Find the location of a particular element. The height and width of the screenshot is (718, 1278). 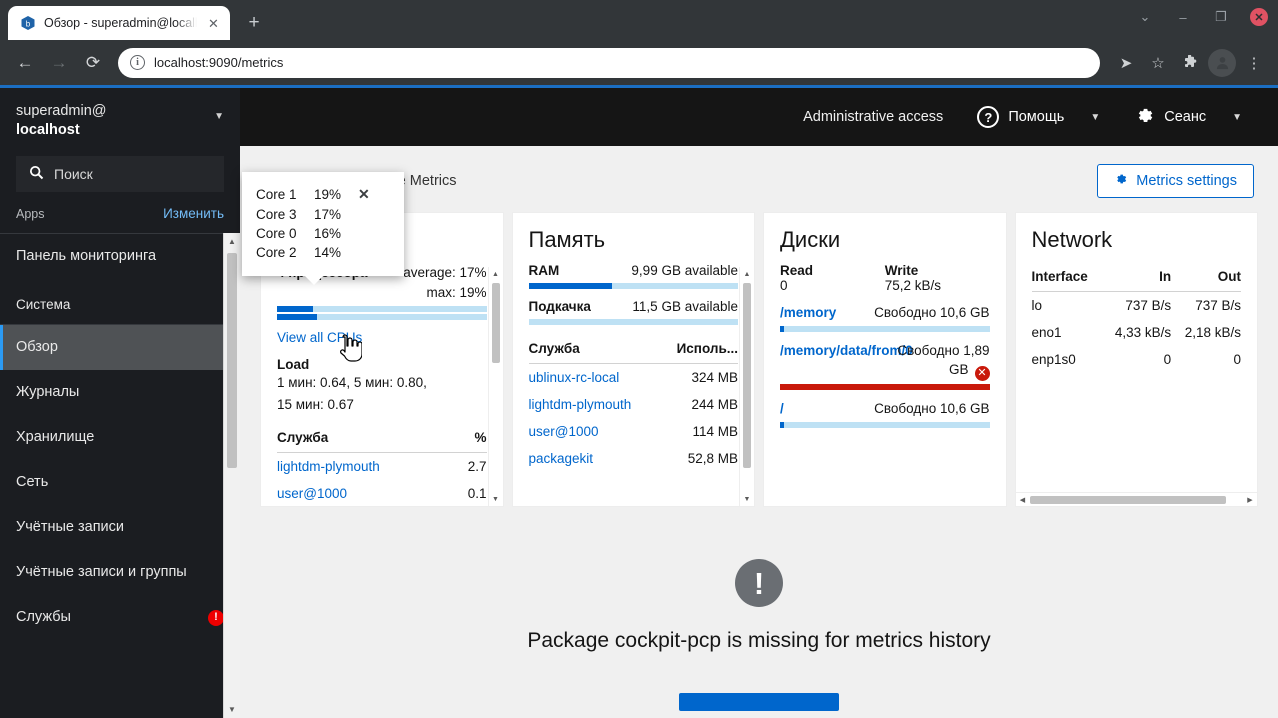

disk-row: /memory/data/from/0 Свободно 1,89 GB ✕ is located at coordinates (885, 366).